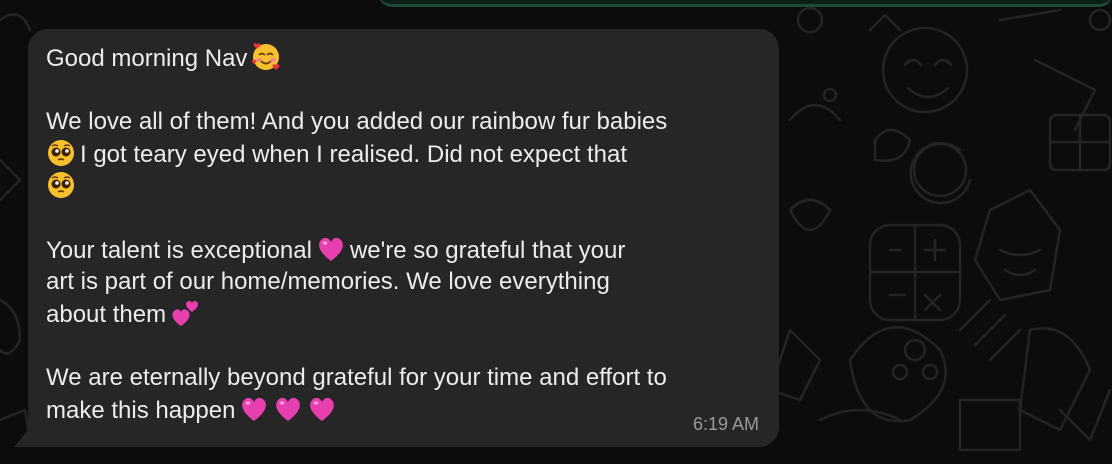 The image size is (1112, 464). Describe the element at coordinates (403, 410) in the screenshot. I see `message-line: make this happen` at that location.